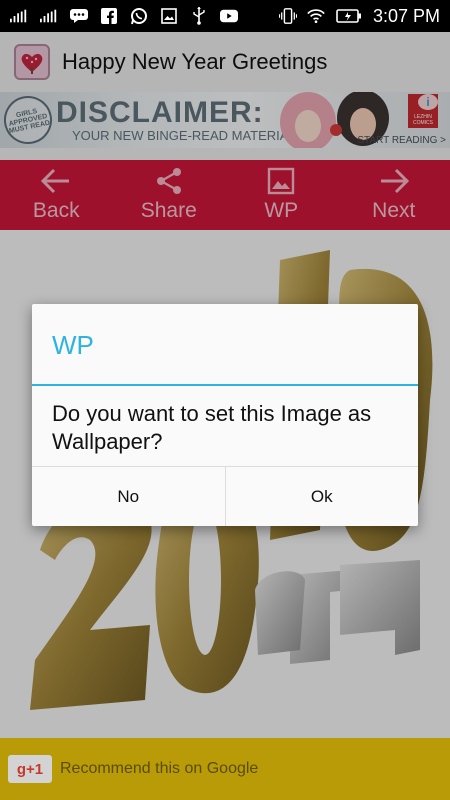 This screenshot has height=800, width=450. Describe the element at coordinates (128, 496) in the screenshot. I see `no-button: No` at that location.